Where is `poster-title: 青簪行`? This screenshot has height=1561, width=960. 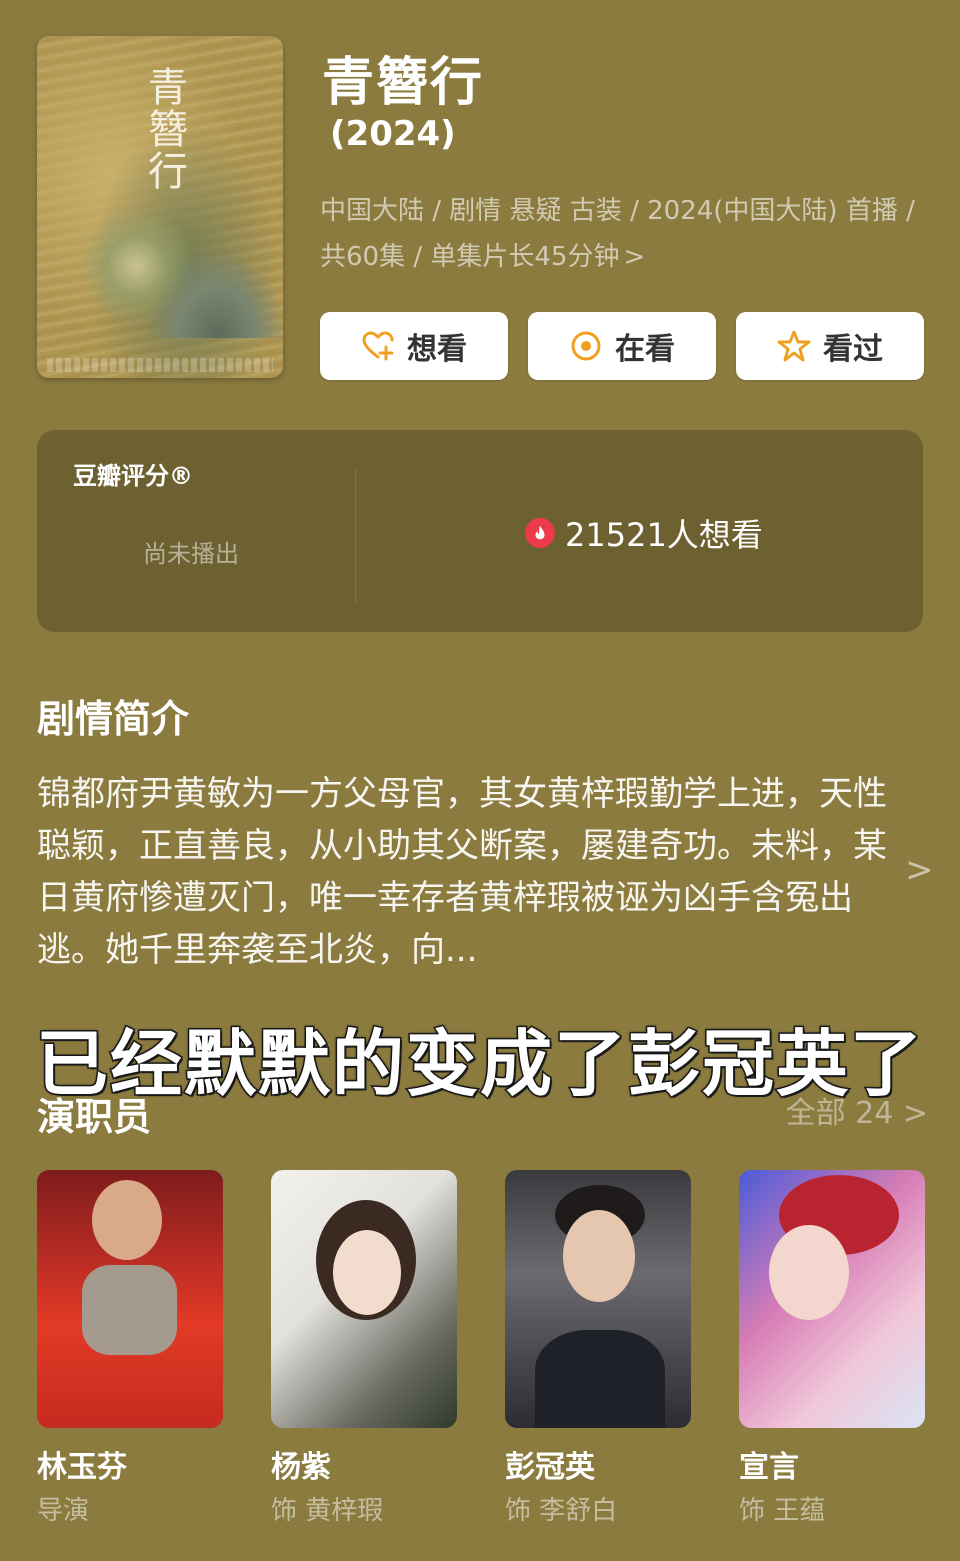 poster-title: 青簪行 is located at coordinates (164, 129).